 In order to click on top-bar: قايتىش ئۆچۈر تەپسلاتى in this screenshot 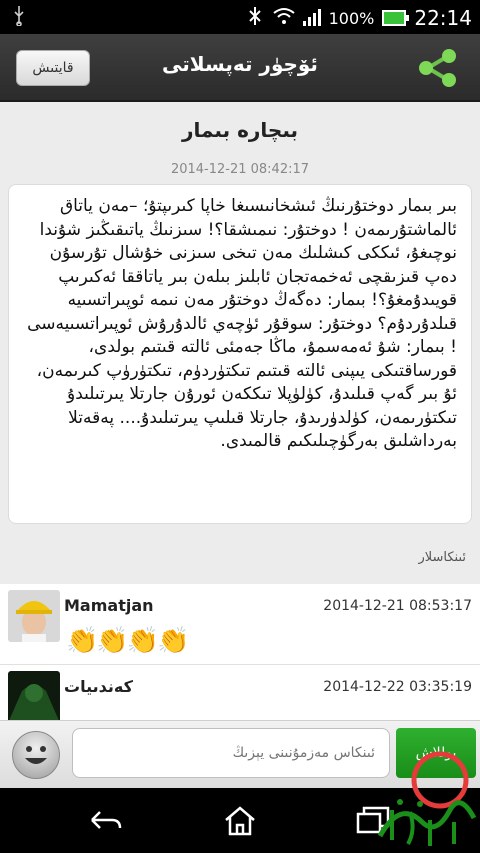, I will do `click(240, 68)`.